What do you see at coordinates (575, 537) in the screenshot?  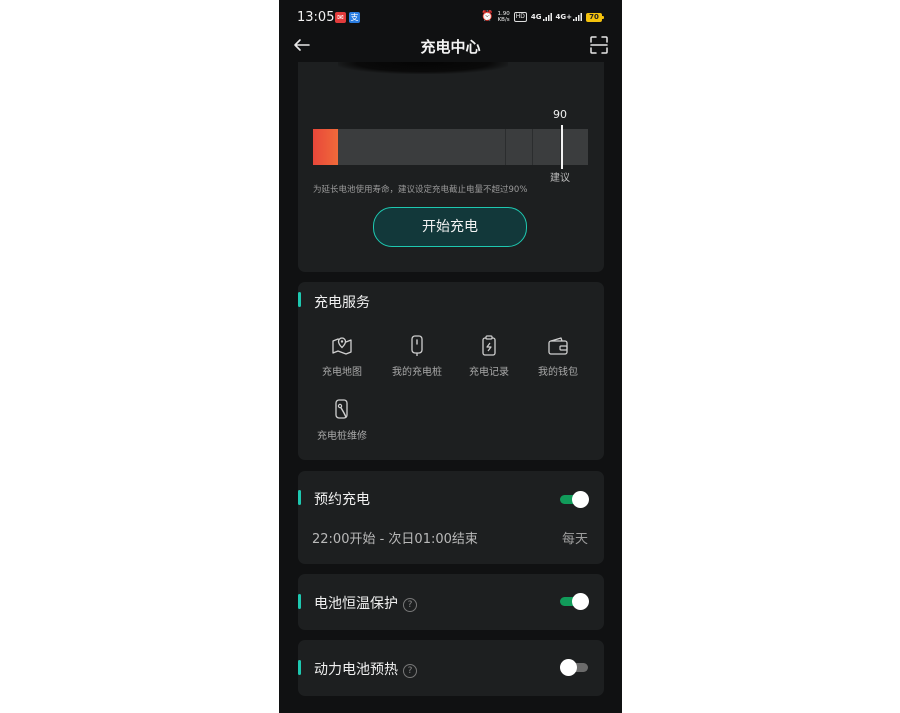 I see `schedule-repeat: 每天` at bounding box center [575, 537].